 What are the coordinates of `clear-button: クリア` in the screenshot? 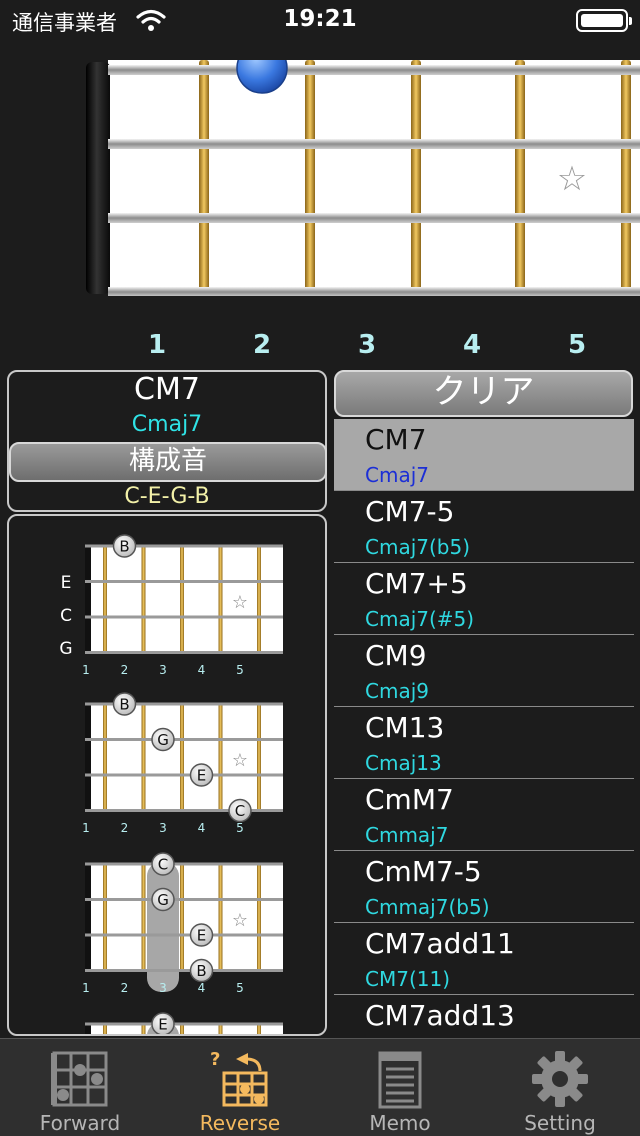 It's located at (483, 393).